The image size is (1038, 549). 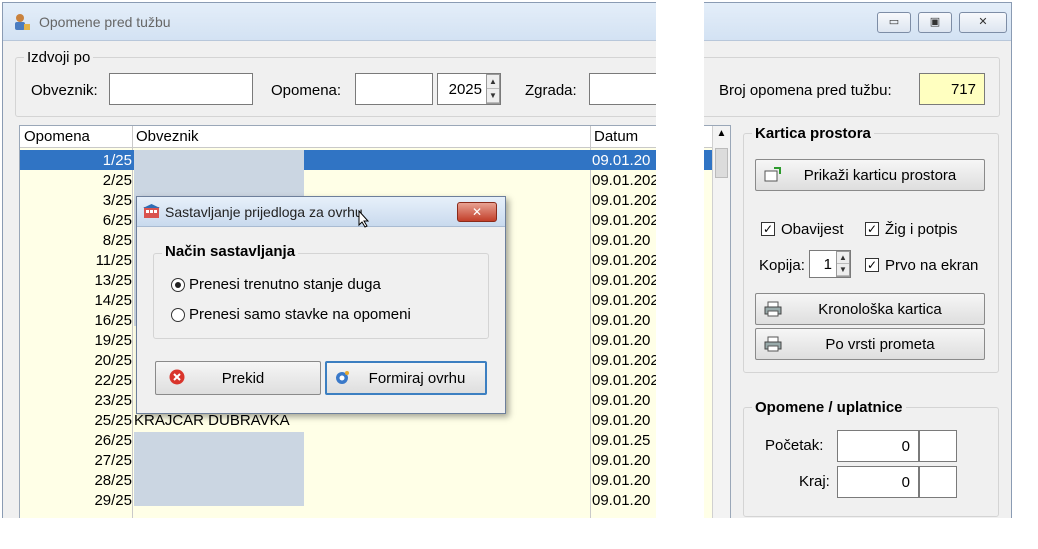 I want to click on prekid-button: Prekid, so click(x=238, y=378).